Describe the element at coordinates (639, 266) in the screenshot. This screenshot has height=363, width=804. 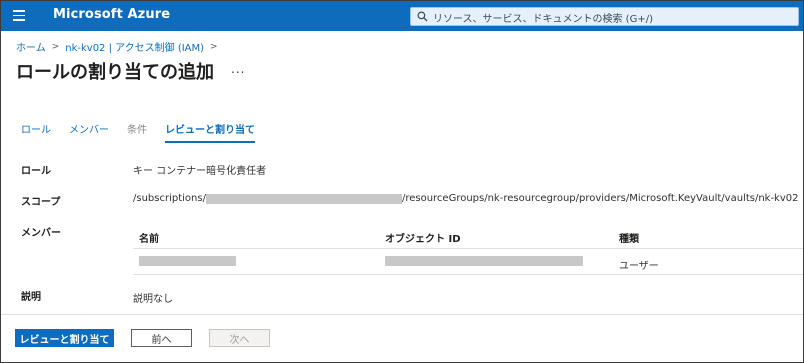
I see `member-type: ユーザー` at that location.